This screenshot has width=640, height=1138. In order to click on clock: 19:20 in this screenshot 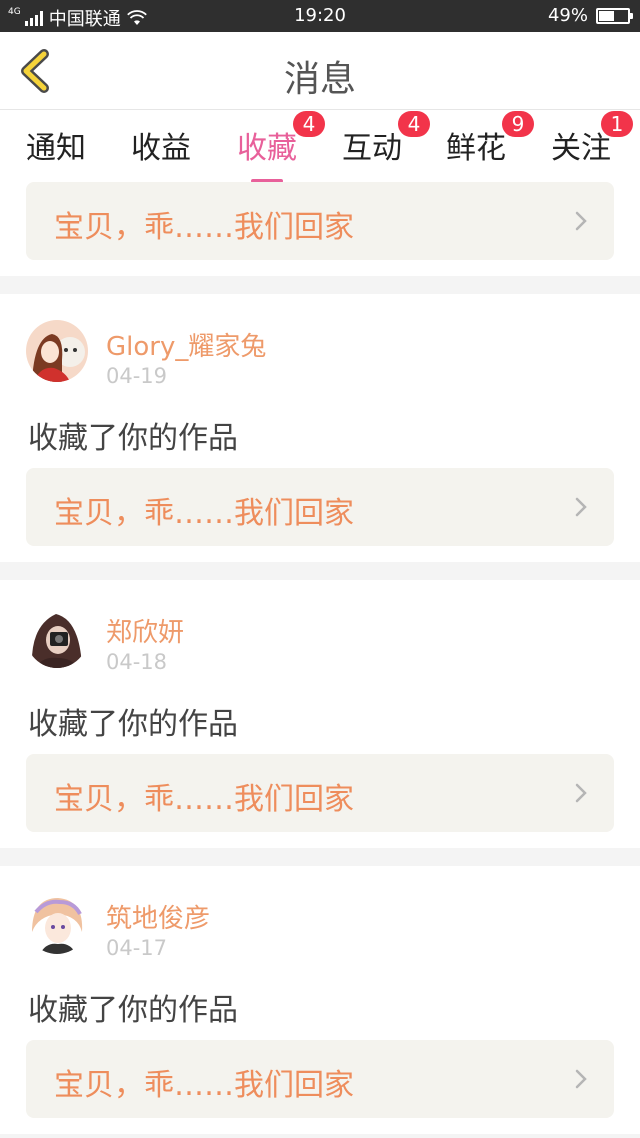, I will do `click(320, 15)`.